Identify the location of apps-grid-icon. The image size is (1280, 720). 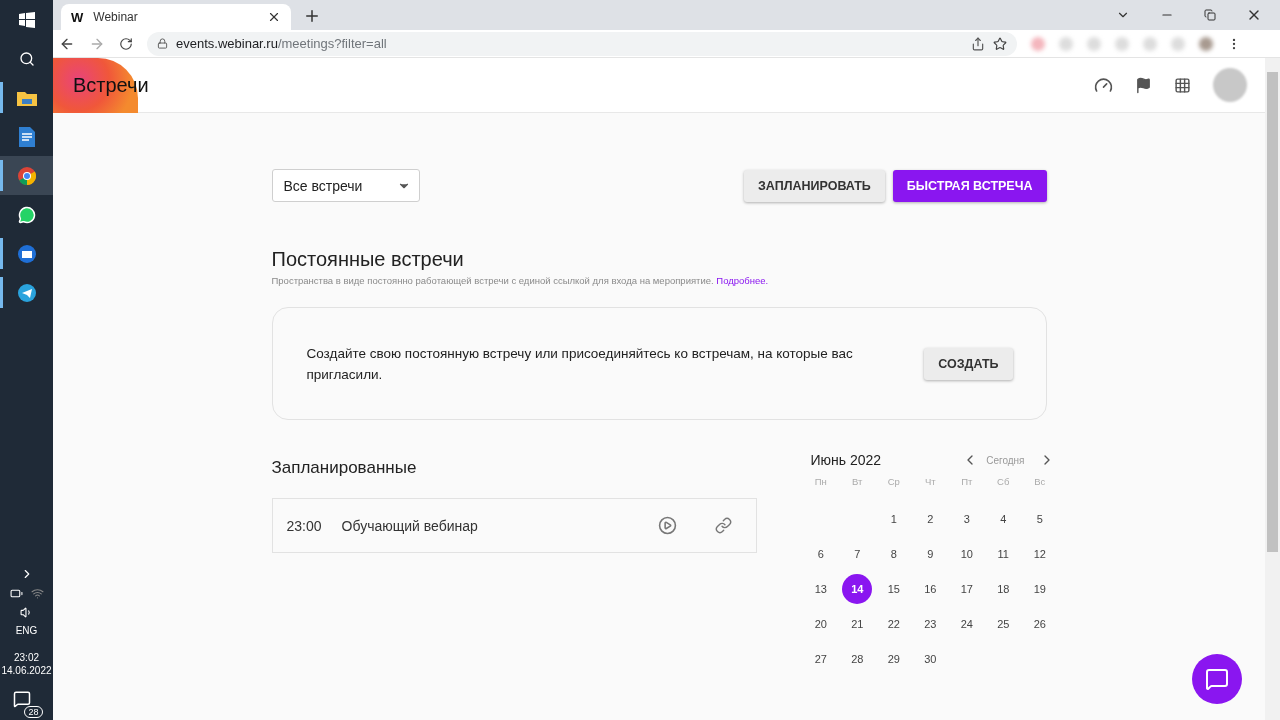
(1182, 85).